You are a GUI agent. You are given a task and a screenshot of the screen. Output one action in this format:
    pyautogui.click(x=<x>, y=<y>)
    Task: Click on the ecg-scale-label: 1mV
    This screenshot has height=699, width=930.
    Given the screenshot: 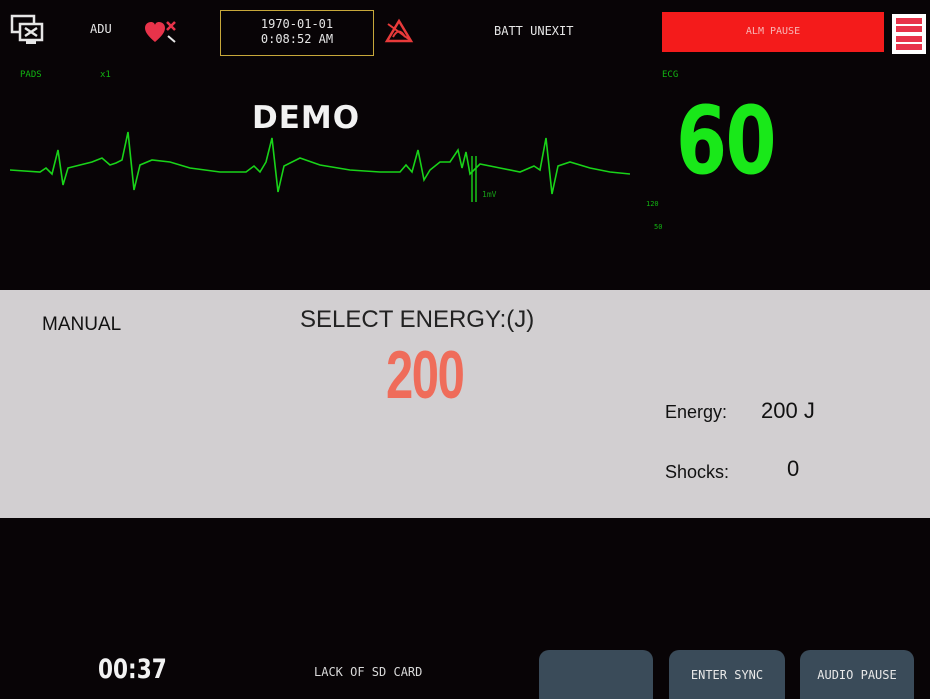 What is the action you would take?
    pyautogui.click(x=489, y=194)
    